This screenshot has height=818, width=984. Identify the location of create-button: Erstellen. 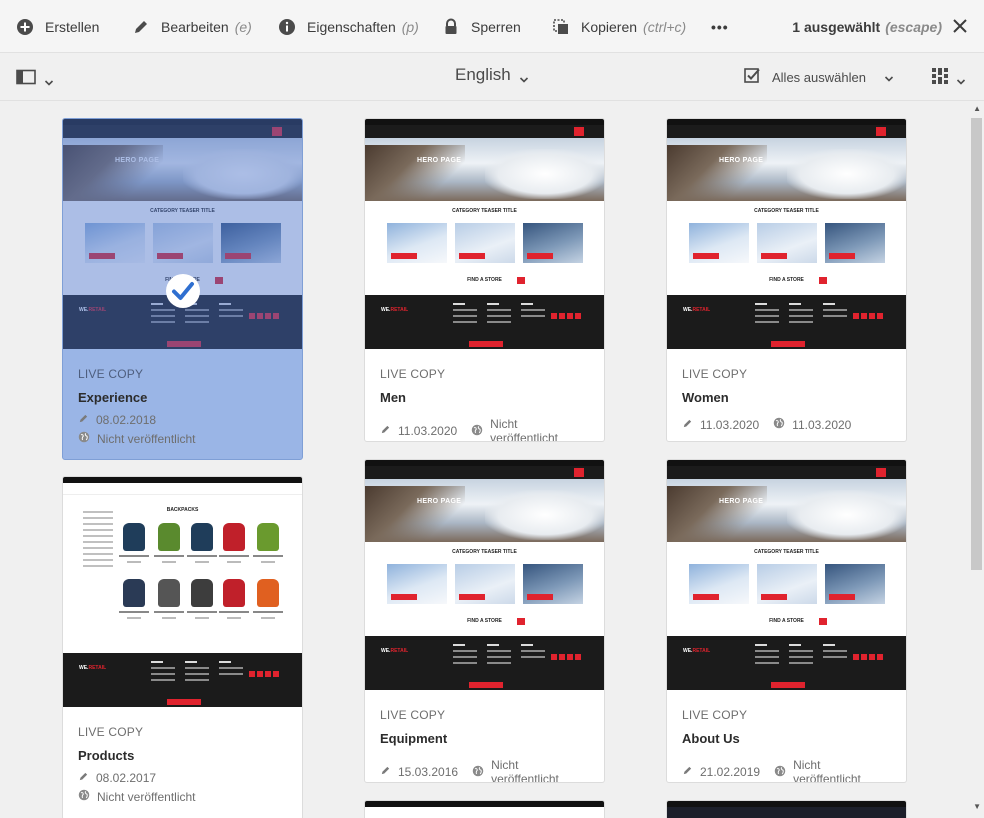
(57, 26).